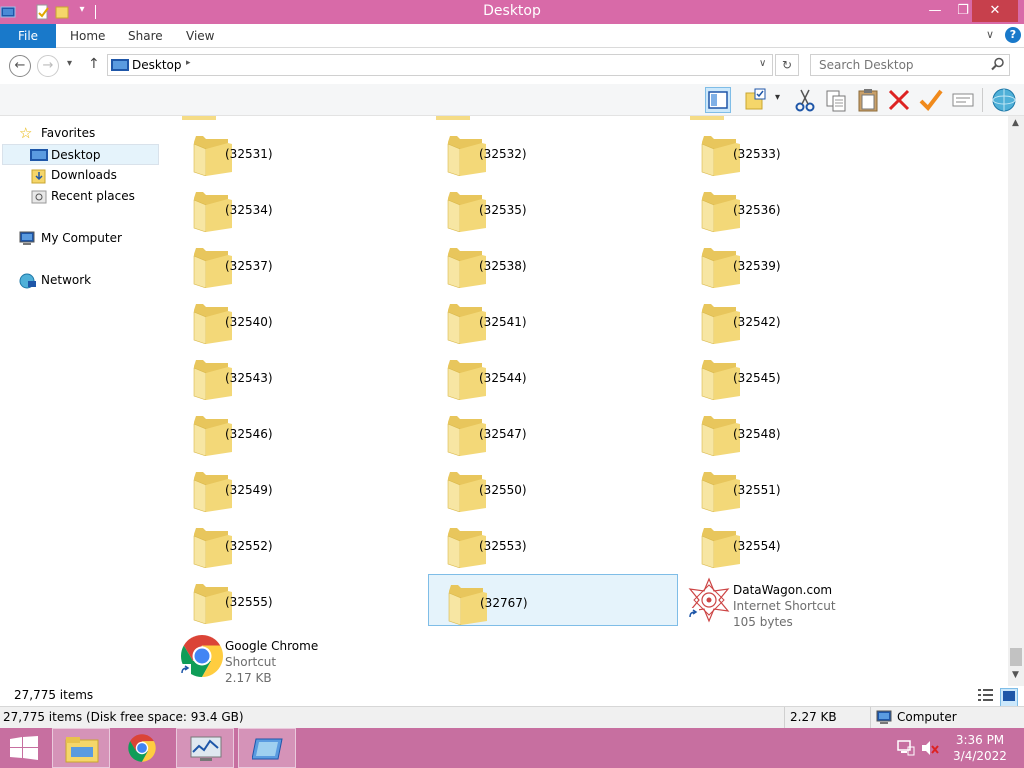 This screenshot has height=768, width=1024. I want to click on datawagon-name: DataWagon.com, so click(783, 590).